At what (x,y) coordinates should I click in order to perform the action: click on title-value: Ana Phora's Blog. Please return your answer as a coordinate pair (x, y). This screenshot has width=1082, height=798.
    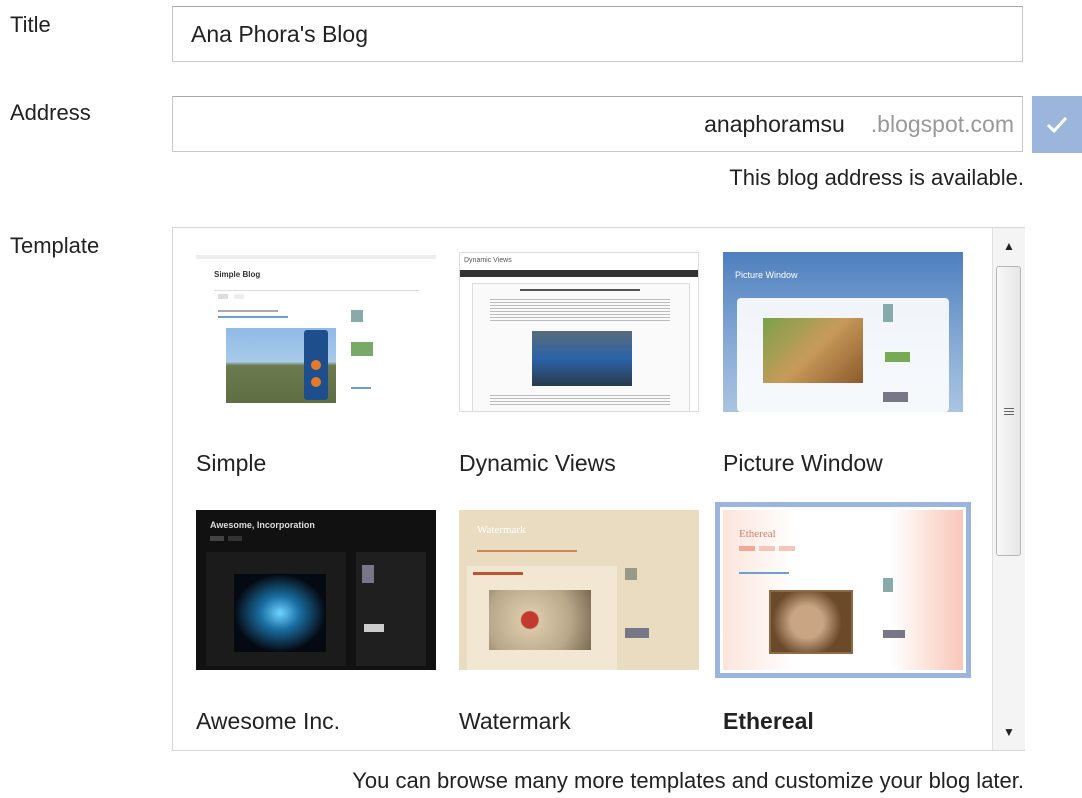
    Looking at the image, I should click on (280, 33).